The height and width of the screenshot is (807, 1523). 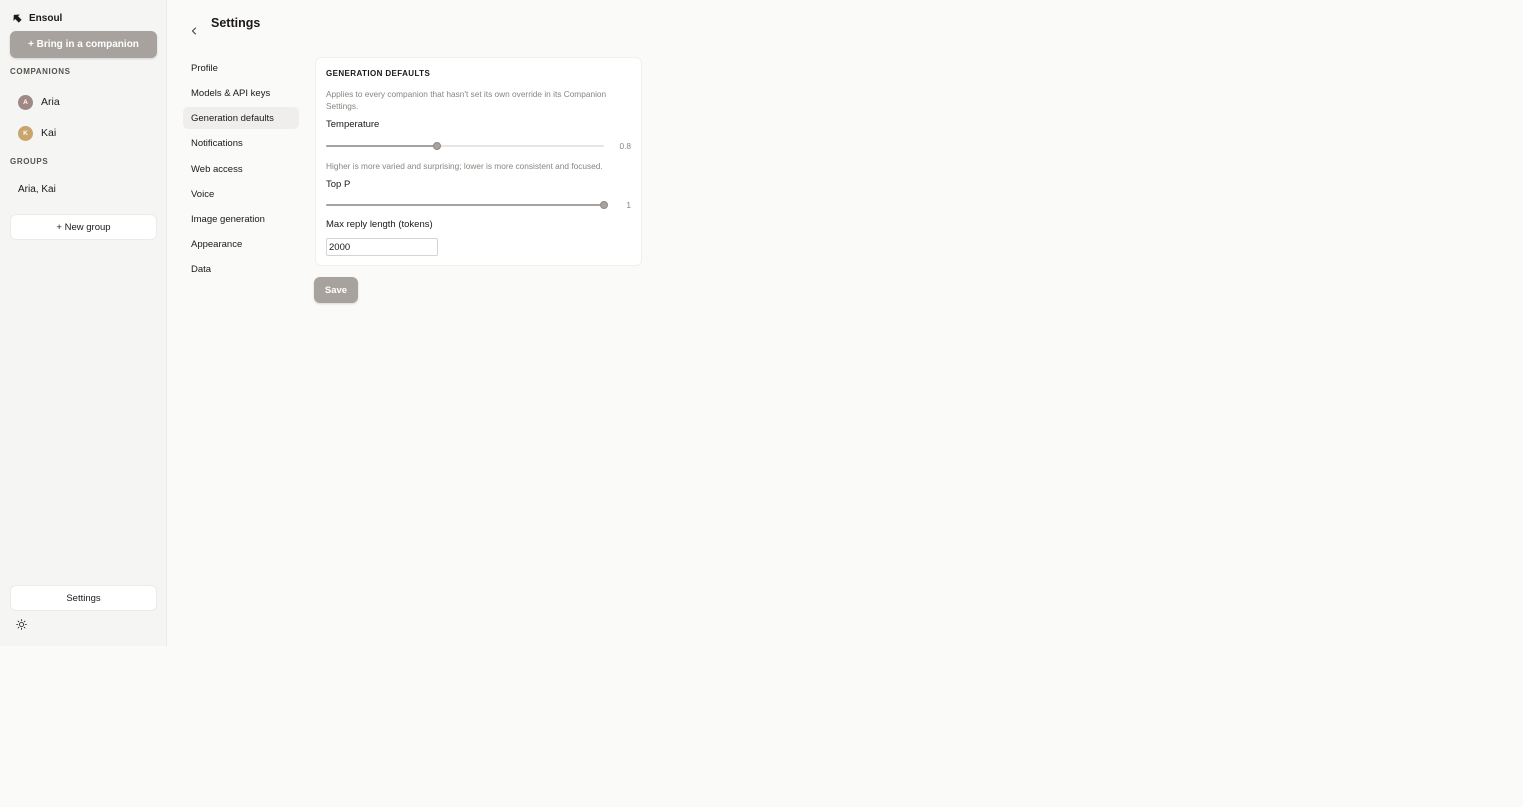 What do you see at coordinates (241, 194) in the screenshot?
I see `nav-item-voice: Voice` at bounding box center [241, 194].